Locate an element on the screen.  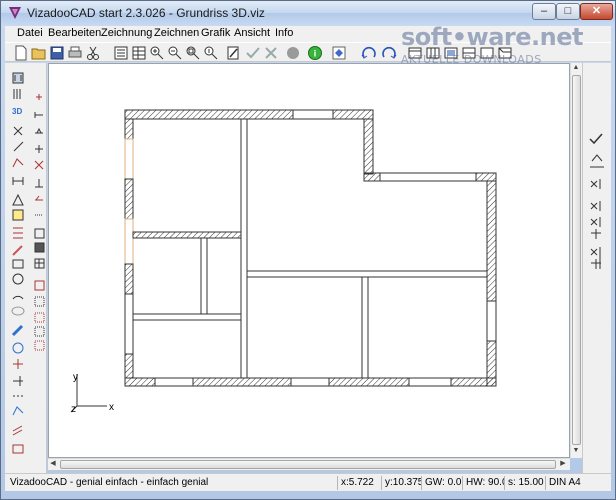
axis-indicator: y x z is located at coordinates (92, 393).